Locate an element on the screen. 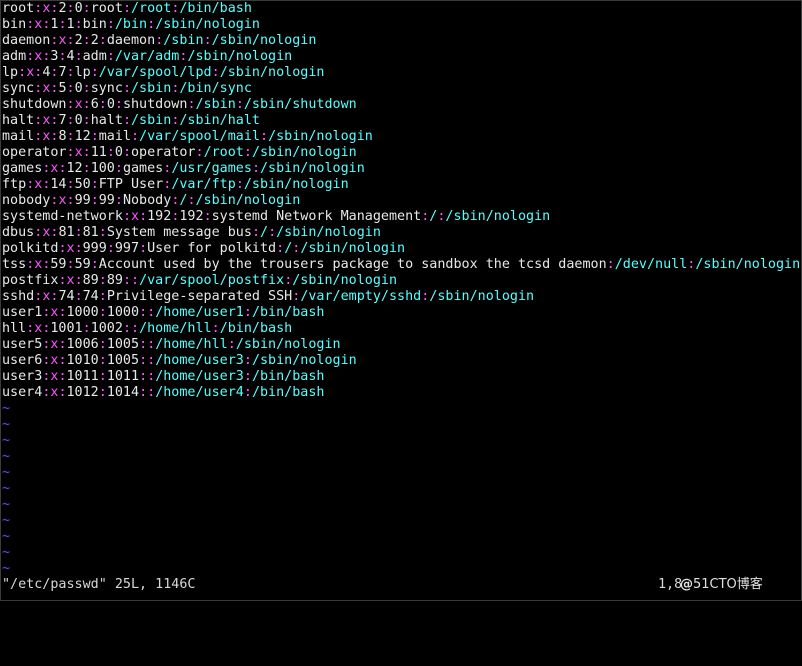 This screenshot has height=666, width=802. watermark: @51CTO博客 is located at coordinates (721, 585).